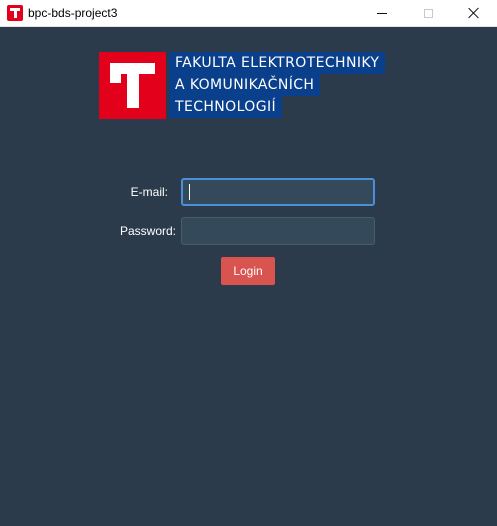 This screenshot has height=526, width=497. Describe the element at coordinates (149, 192) in the screenshot. I see `email-label: E-mail:` at that location.